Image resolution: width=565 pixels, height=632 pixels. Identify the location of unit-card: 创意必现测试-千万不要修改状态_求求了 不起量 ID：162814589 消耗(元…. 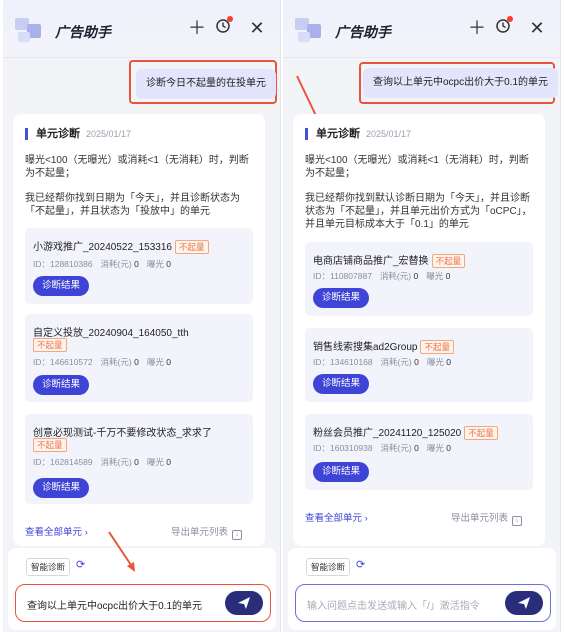
(139, 459).